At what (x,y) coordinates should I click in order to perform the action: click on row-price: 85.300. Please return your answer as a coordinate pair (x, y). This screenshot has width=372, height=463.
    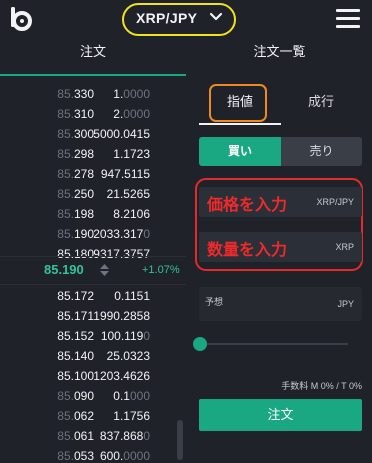
    Looking at the image, I should click on (75, 134).